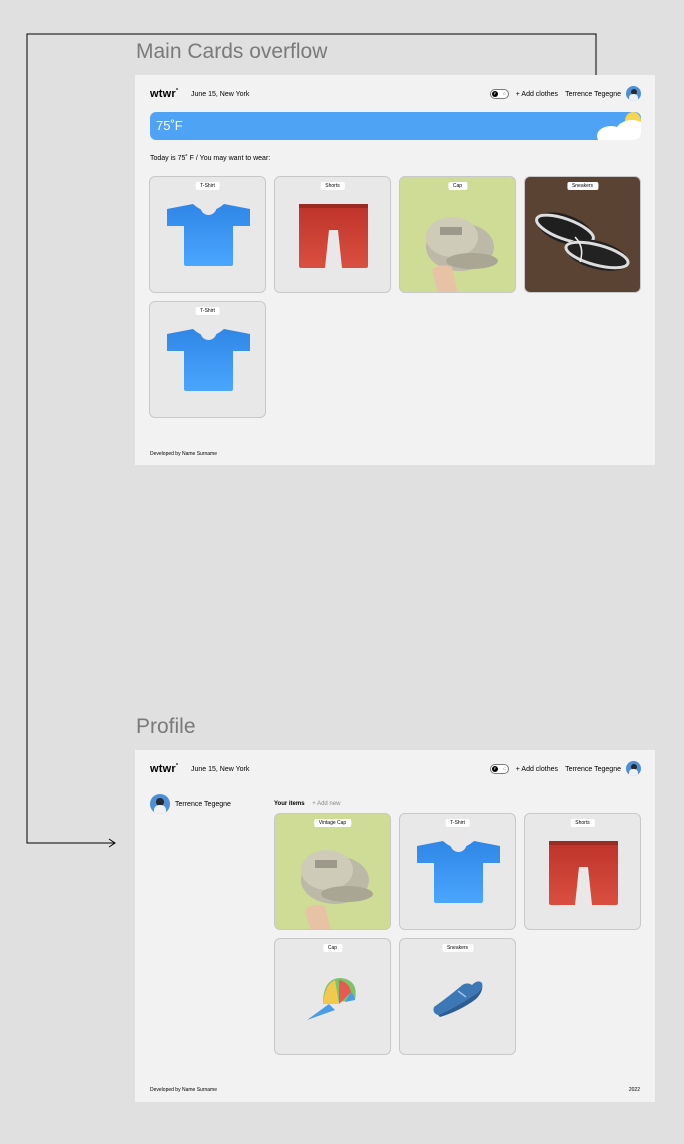 This screenshot has width=684, height=1144. What do you see at coordinates (169, 125) in the screenshot?
I see `weather-temperature: 75˚F` at bounding box center [169, 125].